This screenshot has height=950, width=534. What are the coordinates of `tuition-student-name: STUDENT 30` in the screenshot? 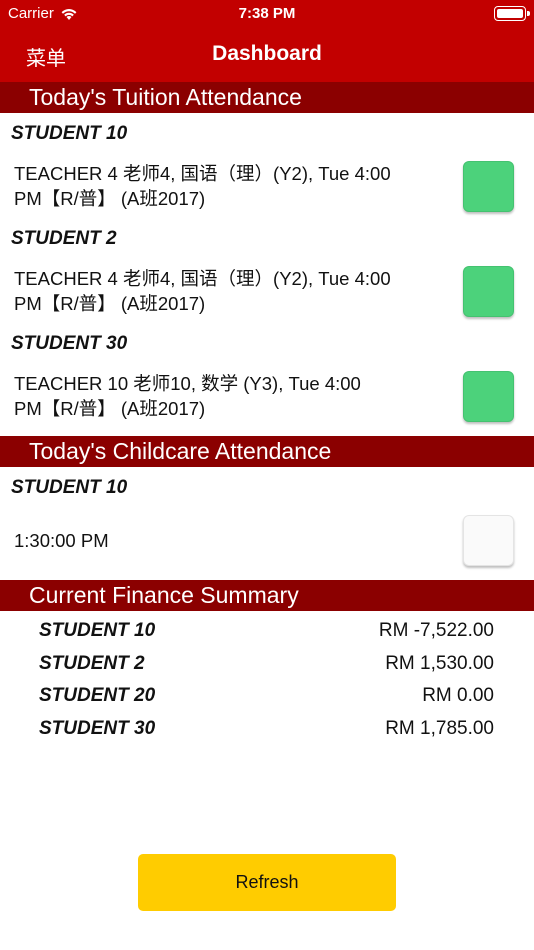 It's located at (69, 343).